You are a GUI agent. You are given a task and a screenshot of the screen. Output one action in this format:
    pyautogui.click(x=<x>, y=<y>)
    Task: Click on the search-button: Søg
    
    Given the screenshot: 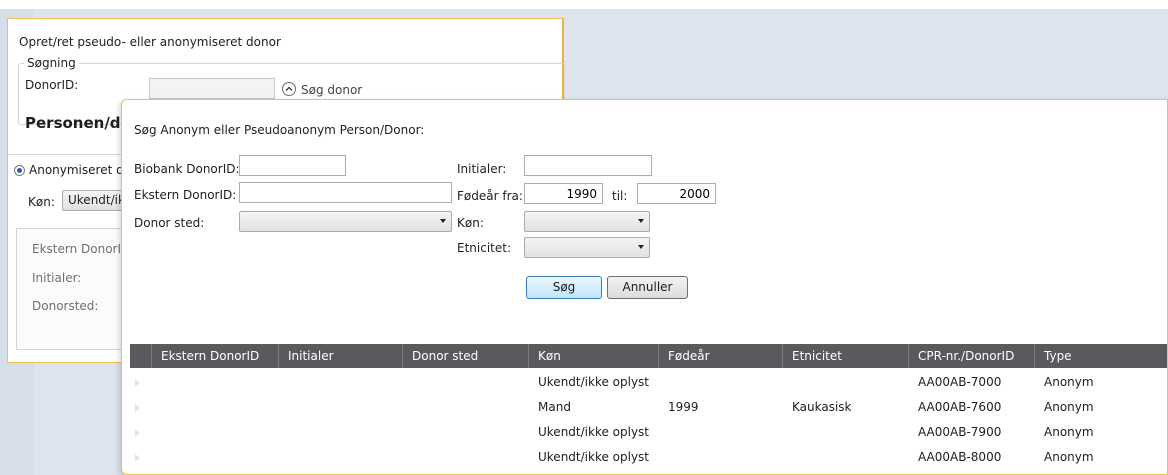 What is the action you would take?
    pyautogui.click(x=564, y=287)
    